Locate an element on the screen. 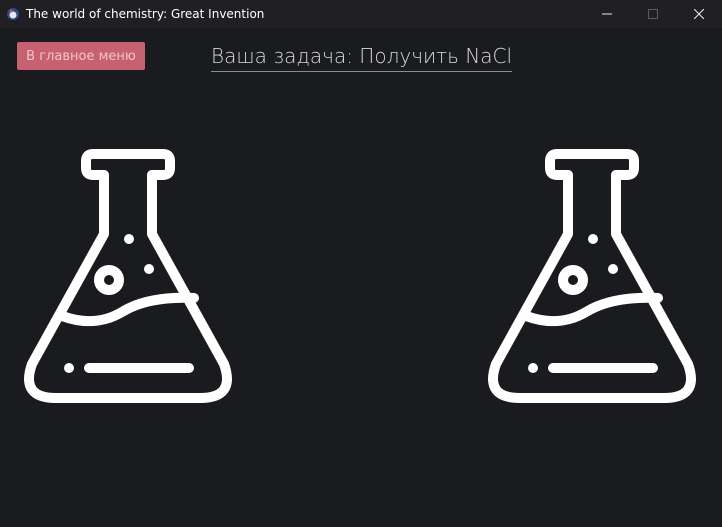  main-menu-button: В главное меню is located at coordinates (81, 56).